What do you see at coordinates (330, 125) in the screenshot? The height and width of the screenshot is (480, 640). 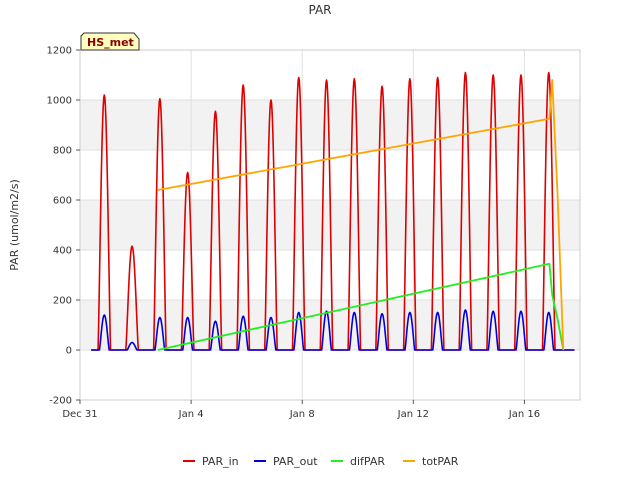 I see `plot-band` at bounding box center [330, 125].